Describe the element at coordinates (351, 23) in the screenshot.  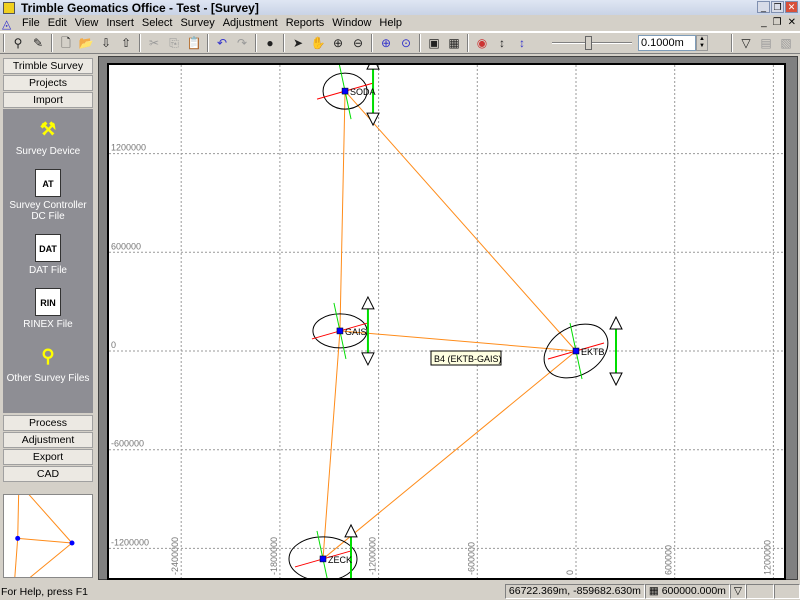
I see `menu-window: Window` at that location.